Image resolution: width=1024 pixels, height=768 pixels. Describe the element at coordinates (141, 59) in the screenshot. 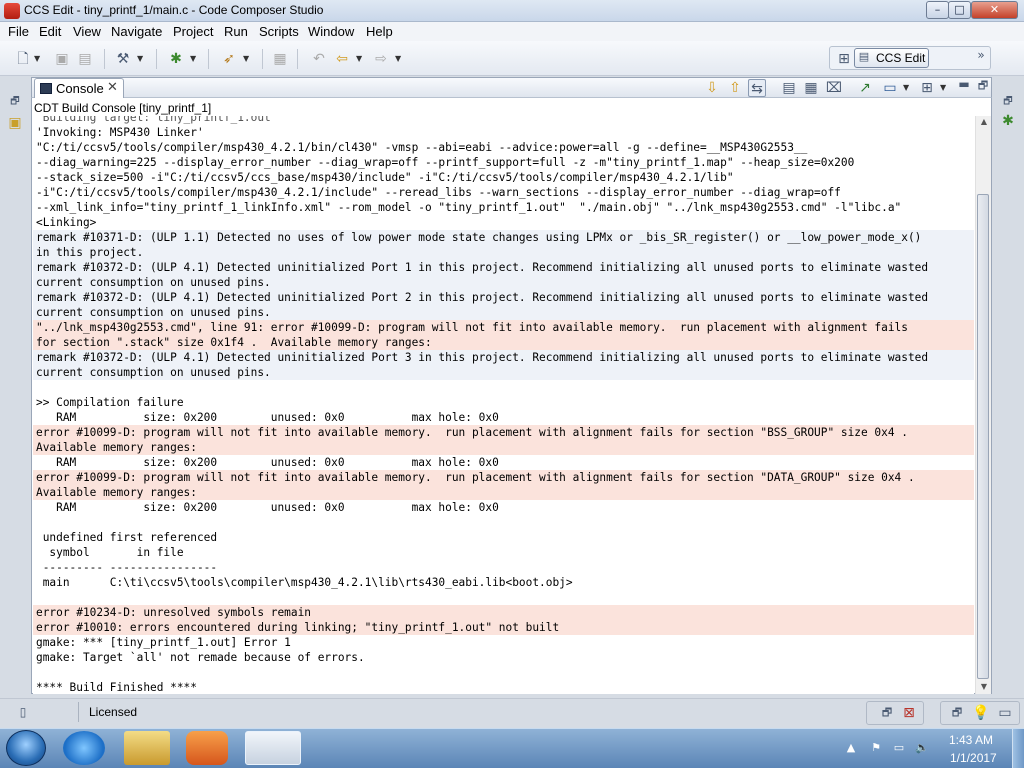

I see `build-dropdown-icon: ▼` at that location.